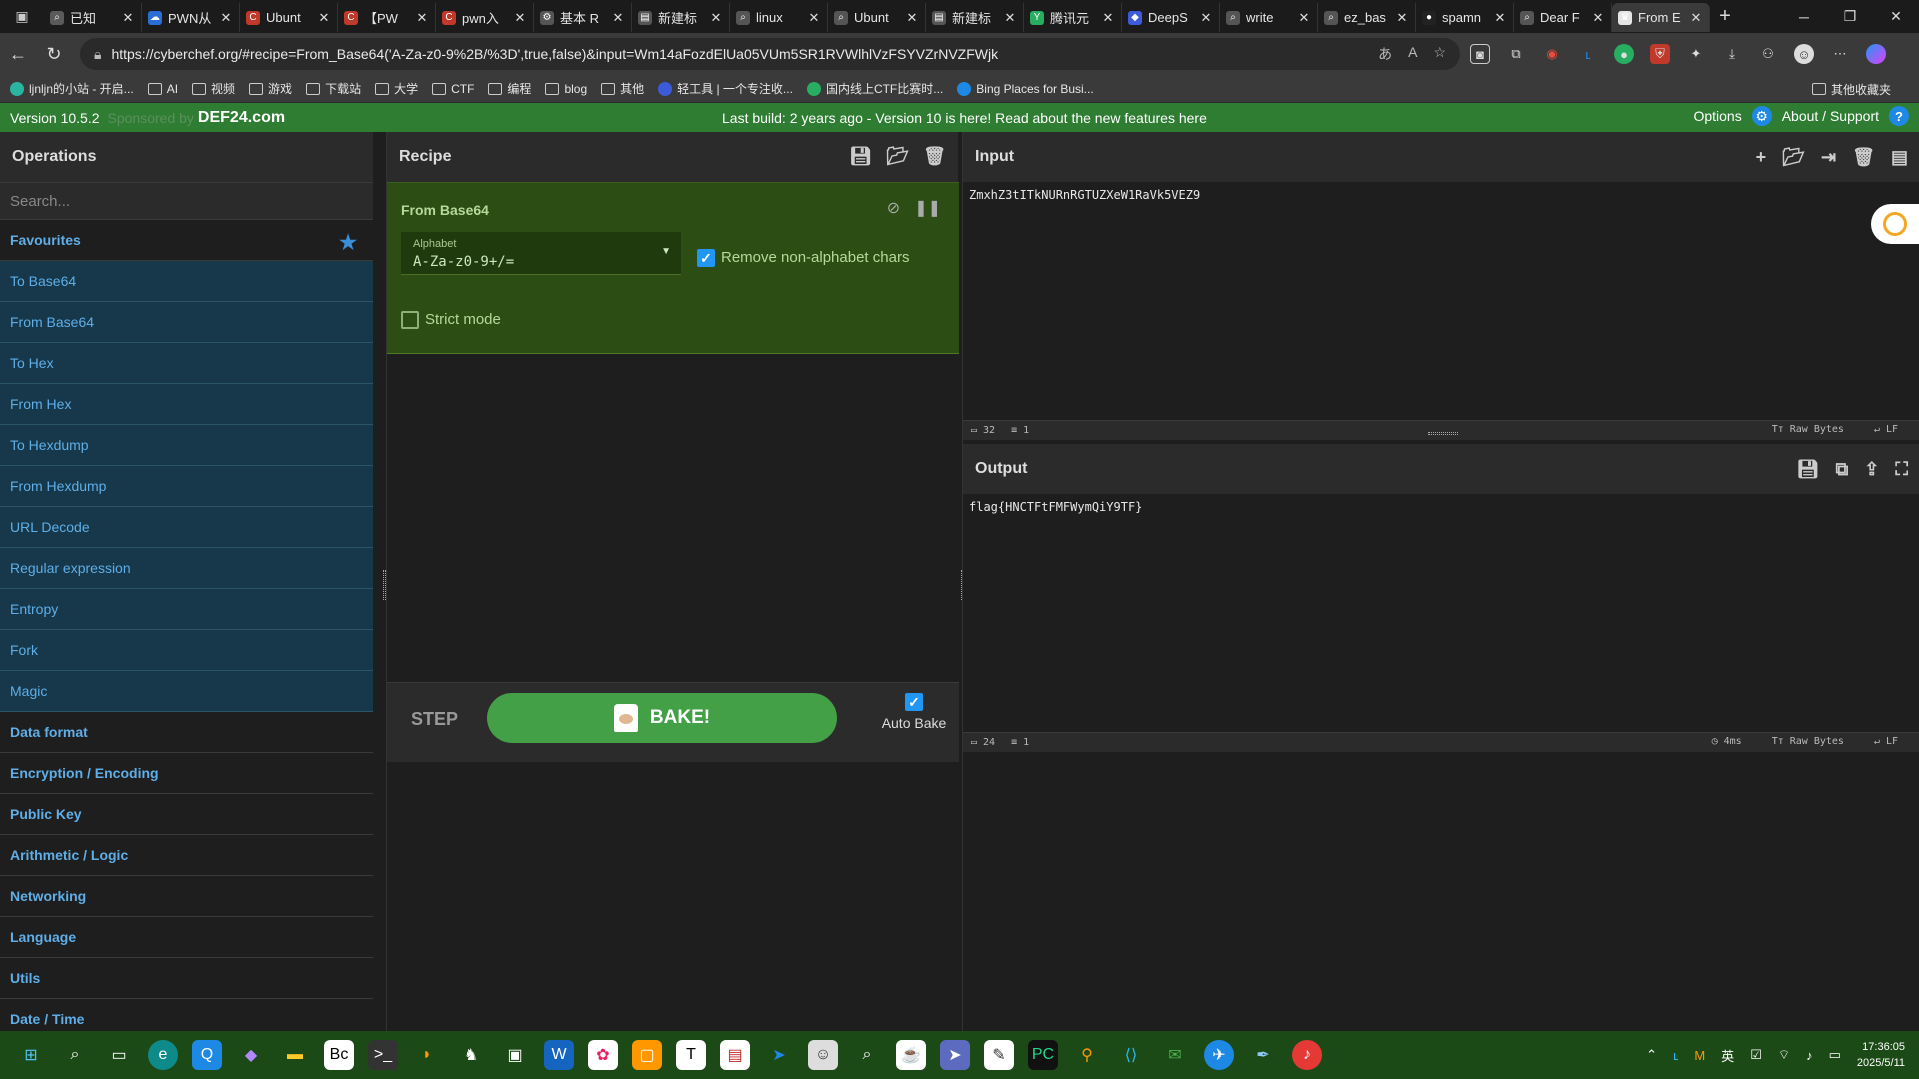 The height and width of the screenshot is (1079, 1919). What do you see at coordinates (1087, 1055) in the screenshot?
I see `app-icon: ⚲` at bounding box center [1087, 1055].